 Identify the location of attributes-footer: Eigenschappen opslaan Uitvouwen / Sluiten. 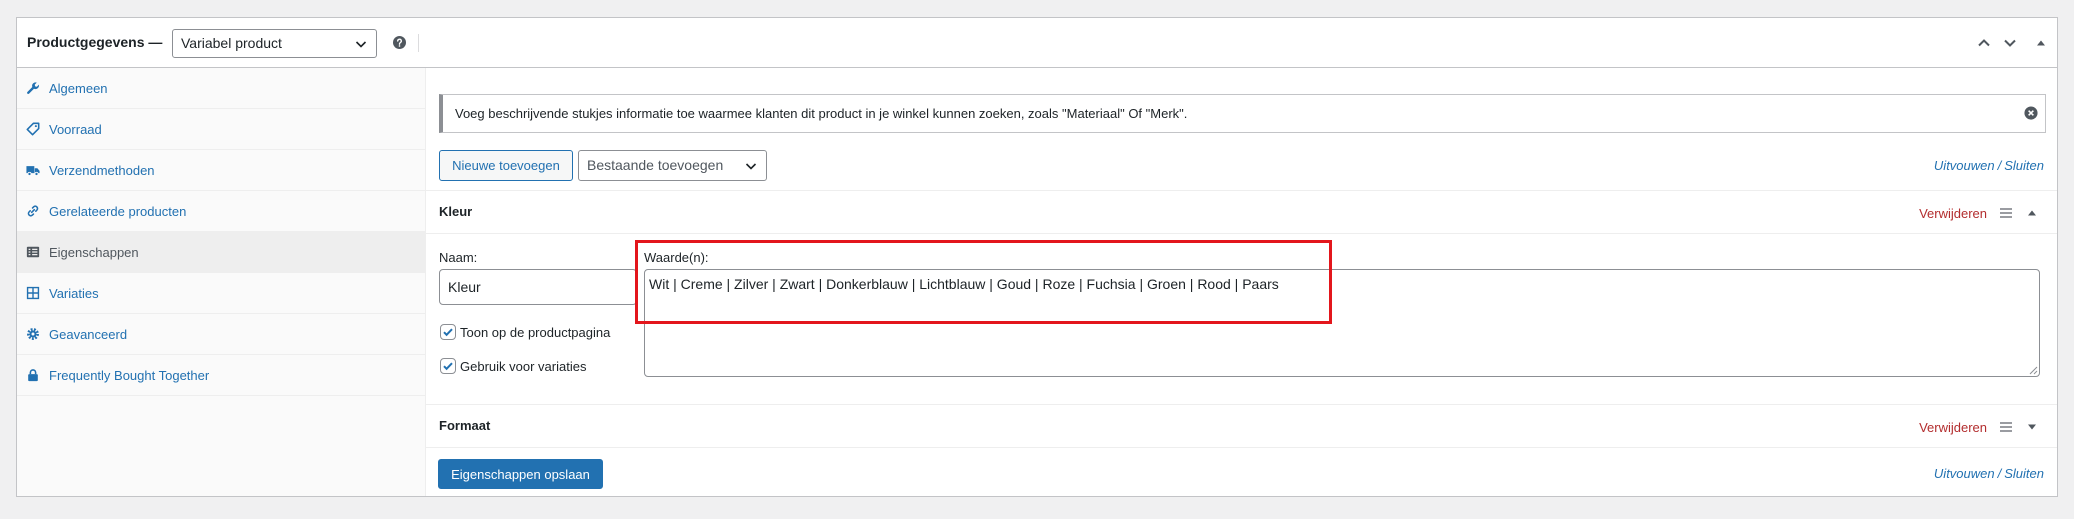
(1241, 473).